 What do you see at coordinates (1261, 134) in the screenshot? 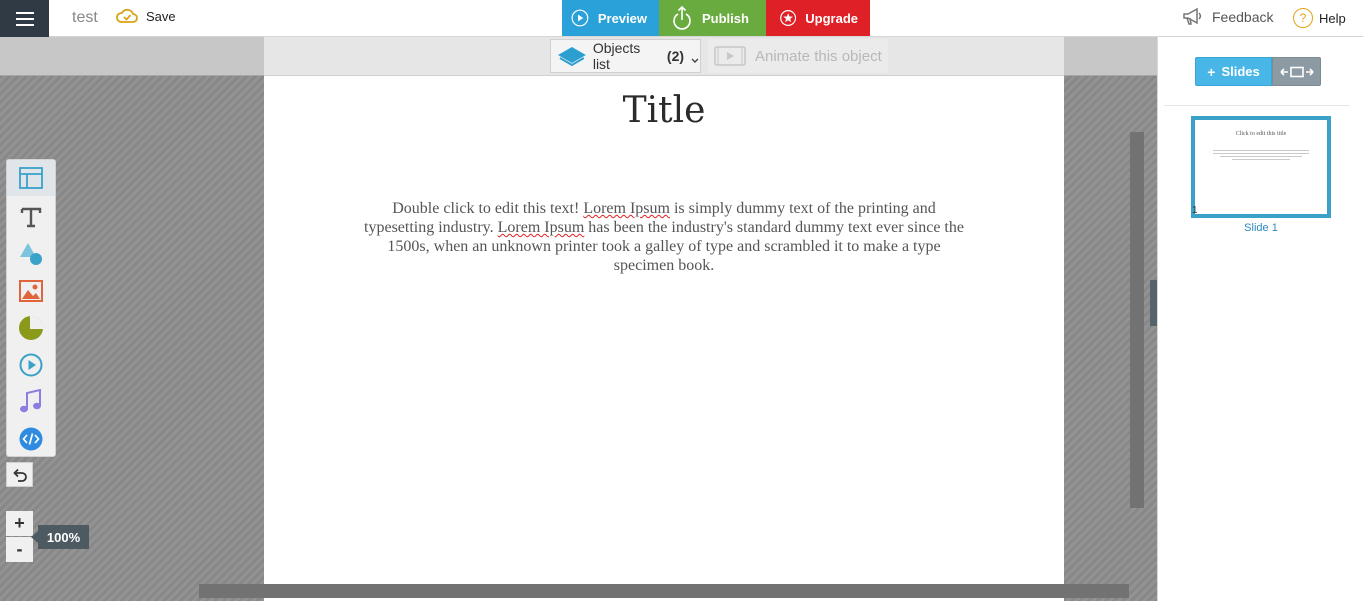
I see `thumbnail-title: Click to edit this title` at bounding box center [1261, 134].